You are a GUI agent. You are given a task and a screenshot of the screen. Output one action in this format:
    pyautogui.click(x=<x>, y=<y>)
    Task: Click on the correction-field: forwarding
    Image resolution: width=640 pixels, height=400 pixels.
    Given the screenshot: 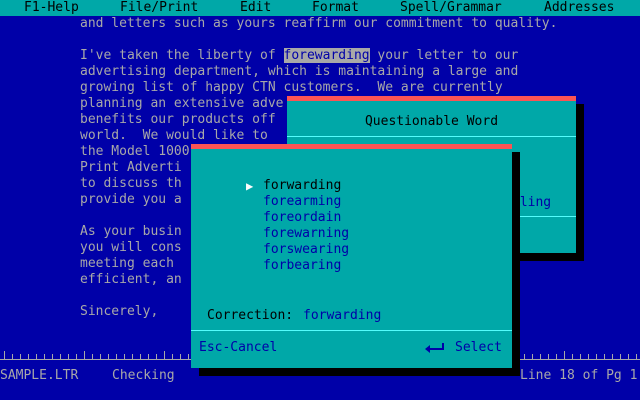 What is the action you would take?
    pyautogui.click(x=342, y=316)
    